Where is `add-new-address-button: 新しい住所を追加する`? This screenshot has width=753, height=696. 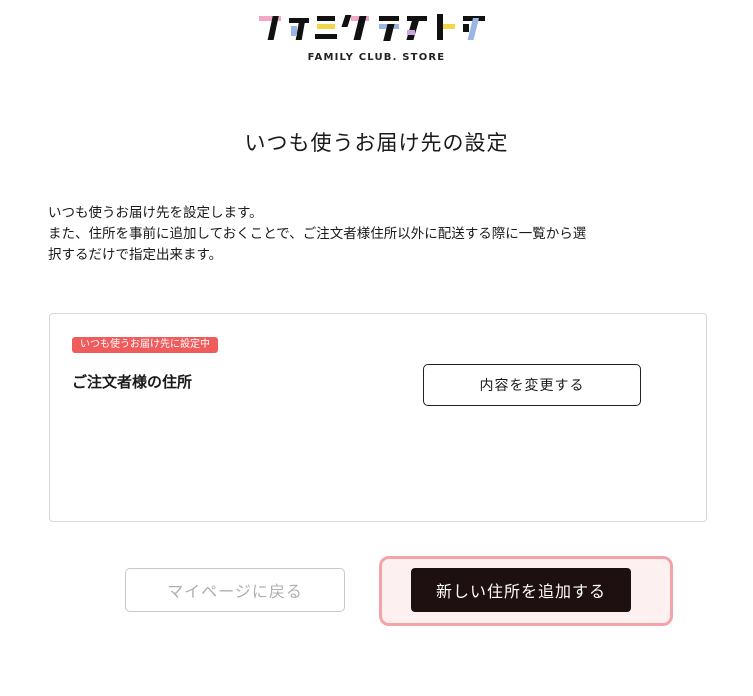 add-new-address-button: 新しい住所を追加する is located at coordinates (521, 590).